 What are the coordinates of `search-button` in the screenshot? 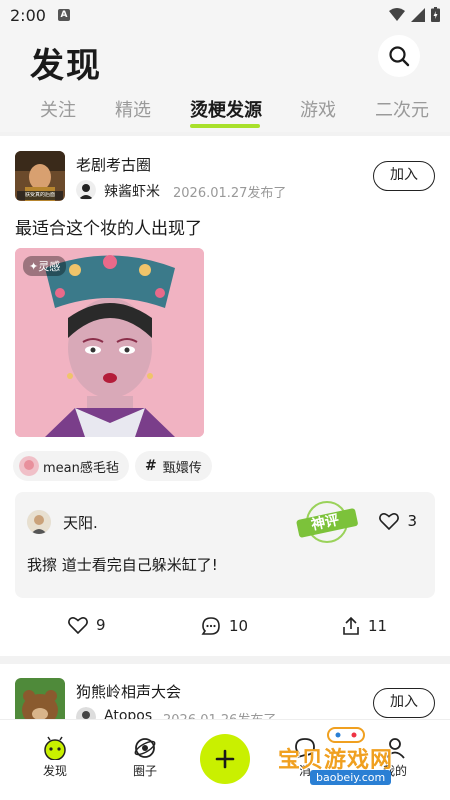 It's located at (399, 56).